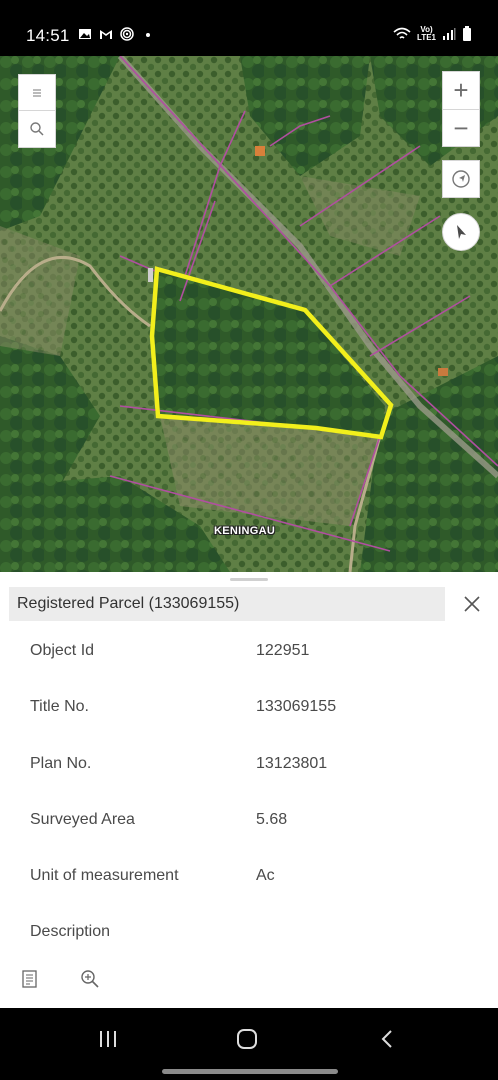 The height and width of the screenshot is (1080, 498). What do you see at coordinates (283, 650) in the screenshot?
I see `attribute-value: 122951` at bounding box center [283, 650].